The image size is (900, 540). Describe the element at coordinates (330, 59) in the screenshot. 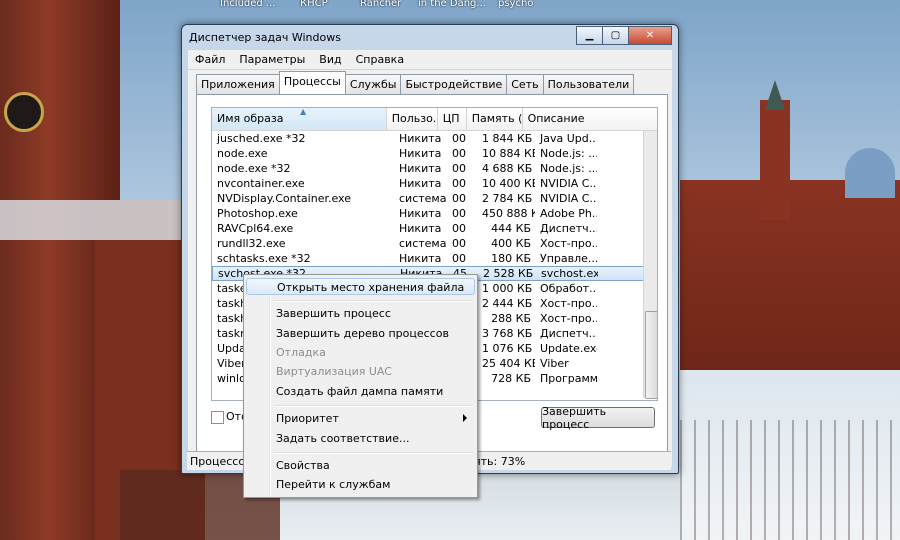

I see `menu-view: Вид` at that location.